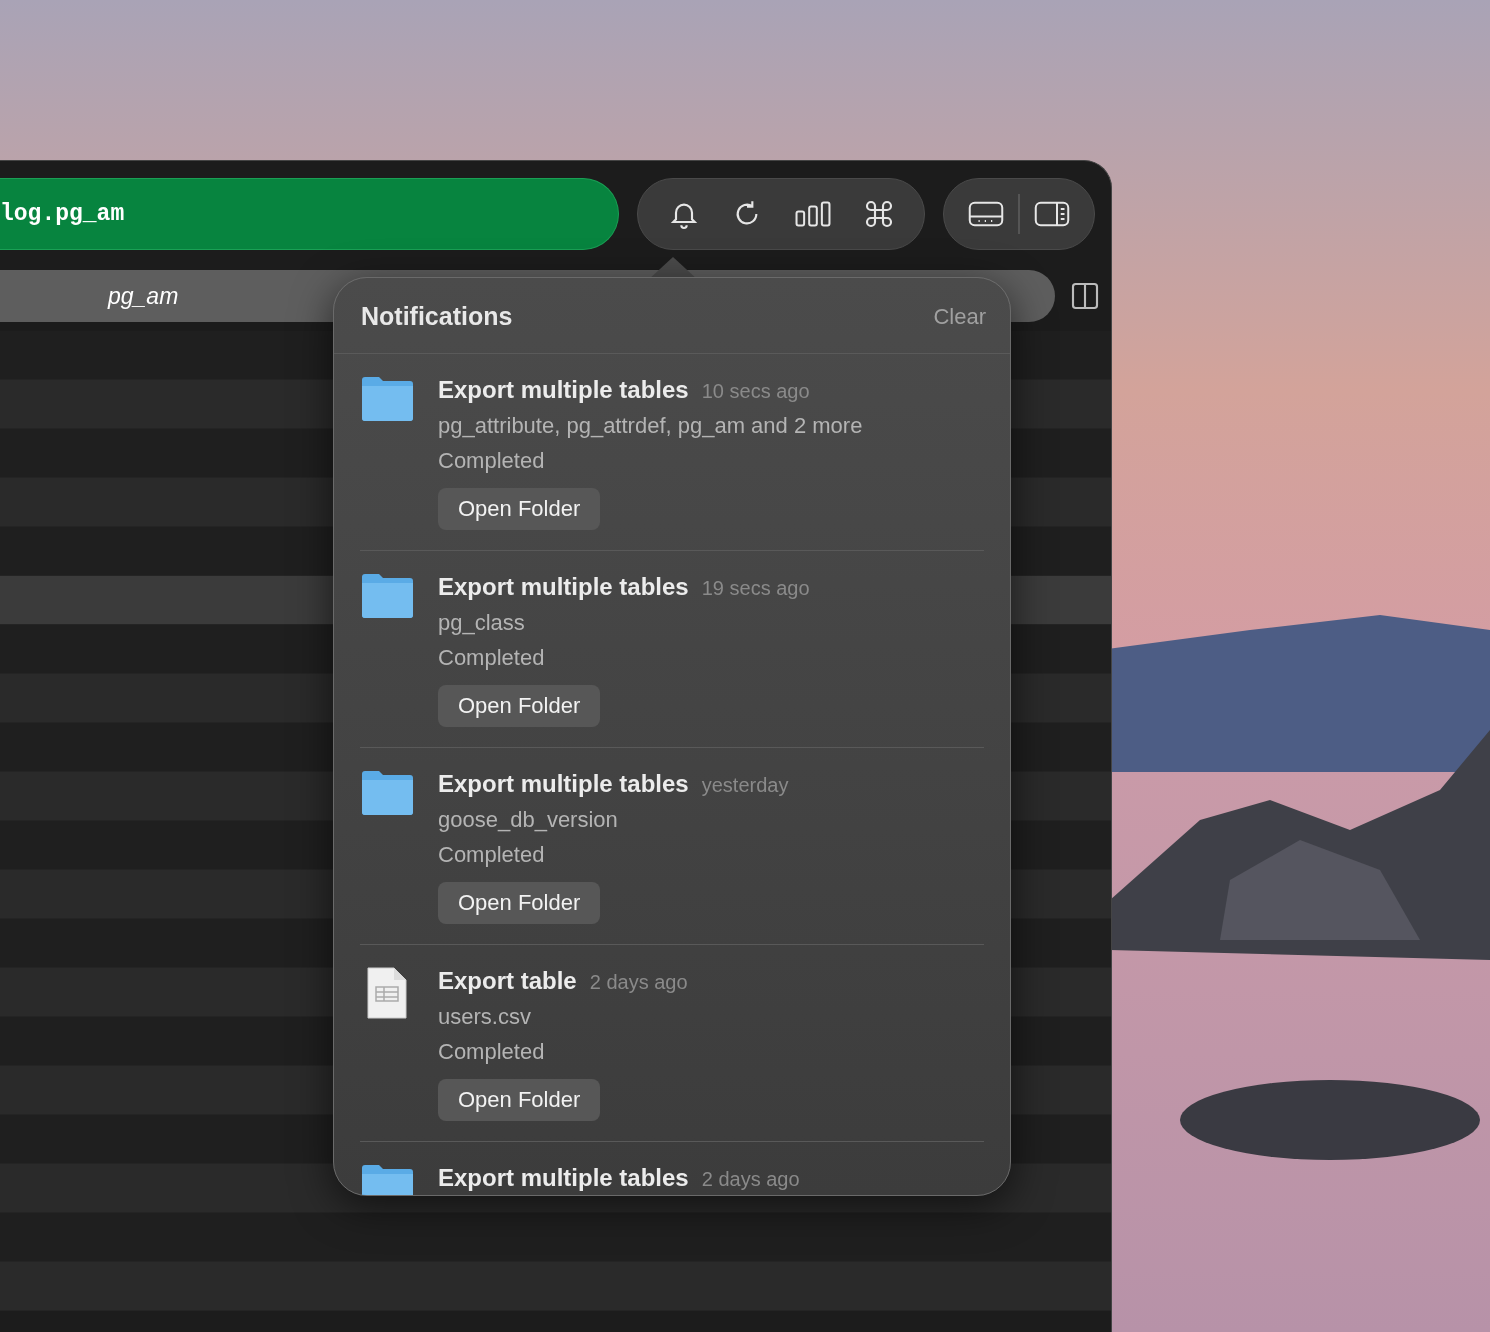 The width and height of the screenshot is (1490, 1332). What do you see at coordinates (745, 785) in the screenshot?
I see `notification-time: yesterday` at bounding box center [745, 785].